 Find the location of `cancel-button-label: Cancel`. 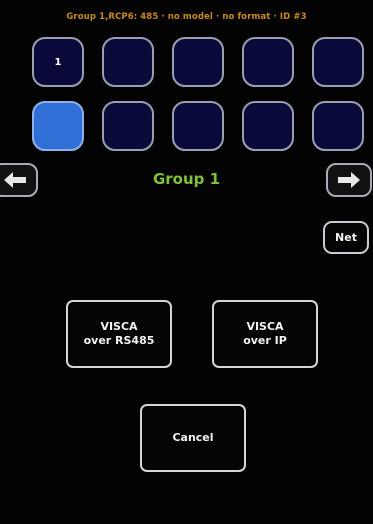

cancel-button-label: Cancel is located at coordinates (193, 437).